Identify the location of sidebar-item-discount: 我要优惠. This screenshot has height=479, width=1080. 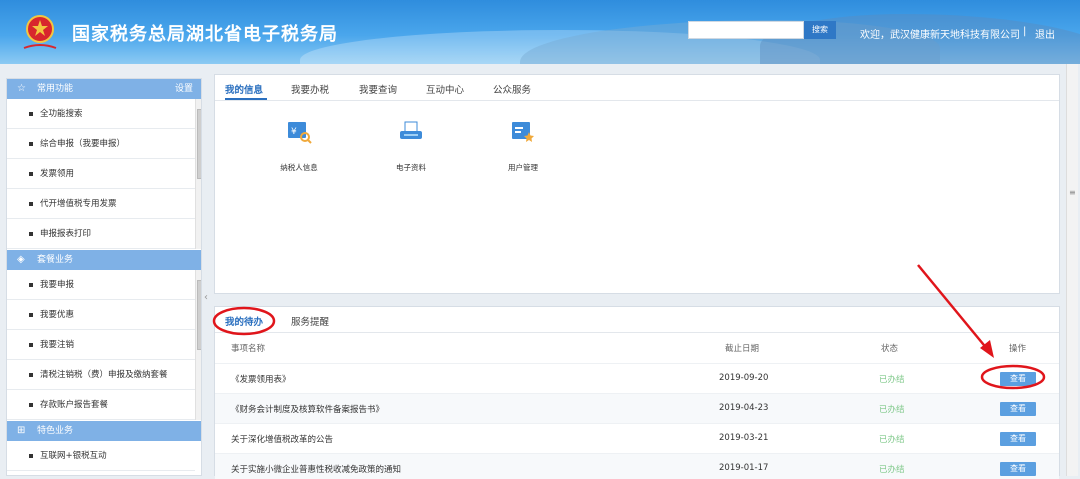
(101, 315).